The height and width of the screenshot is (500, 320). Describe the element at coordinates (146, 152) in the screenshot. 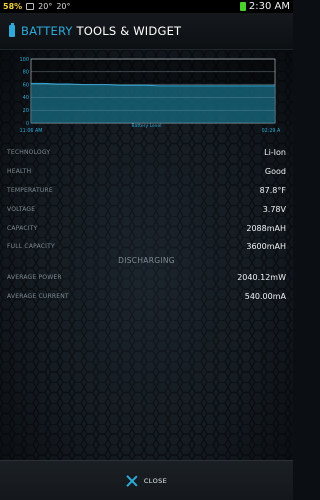

I see `row-technology: TECHNOLOGY Li-Ion` at that location.